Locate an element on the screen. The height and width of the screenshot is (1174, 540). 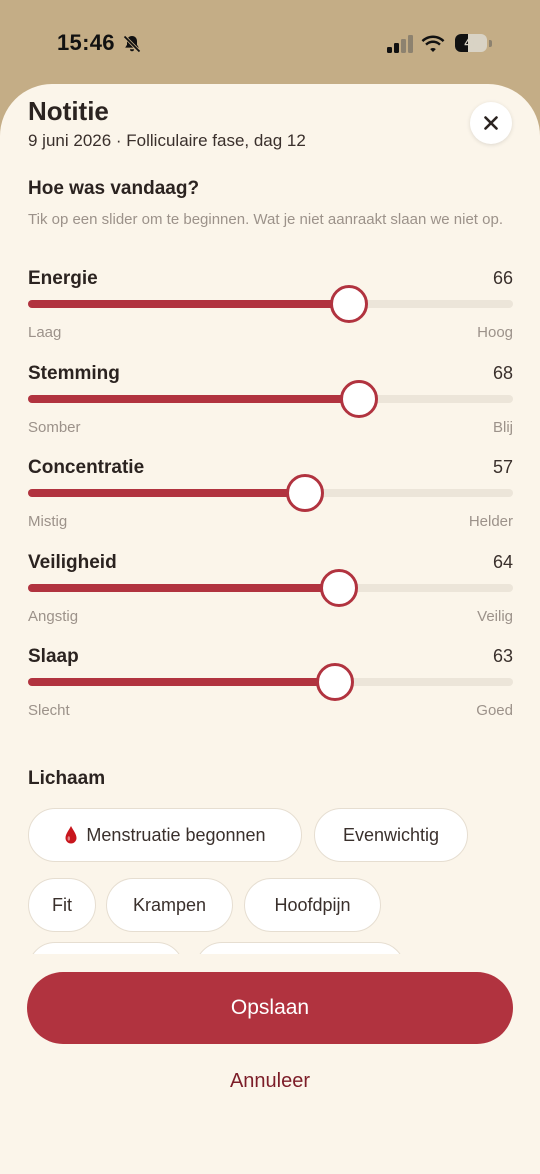
slider-concentratie: Concentratie 57 Mistig Helder is located at coordinates (270, 497).